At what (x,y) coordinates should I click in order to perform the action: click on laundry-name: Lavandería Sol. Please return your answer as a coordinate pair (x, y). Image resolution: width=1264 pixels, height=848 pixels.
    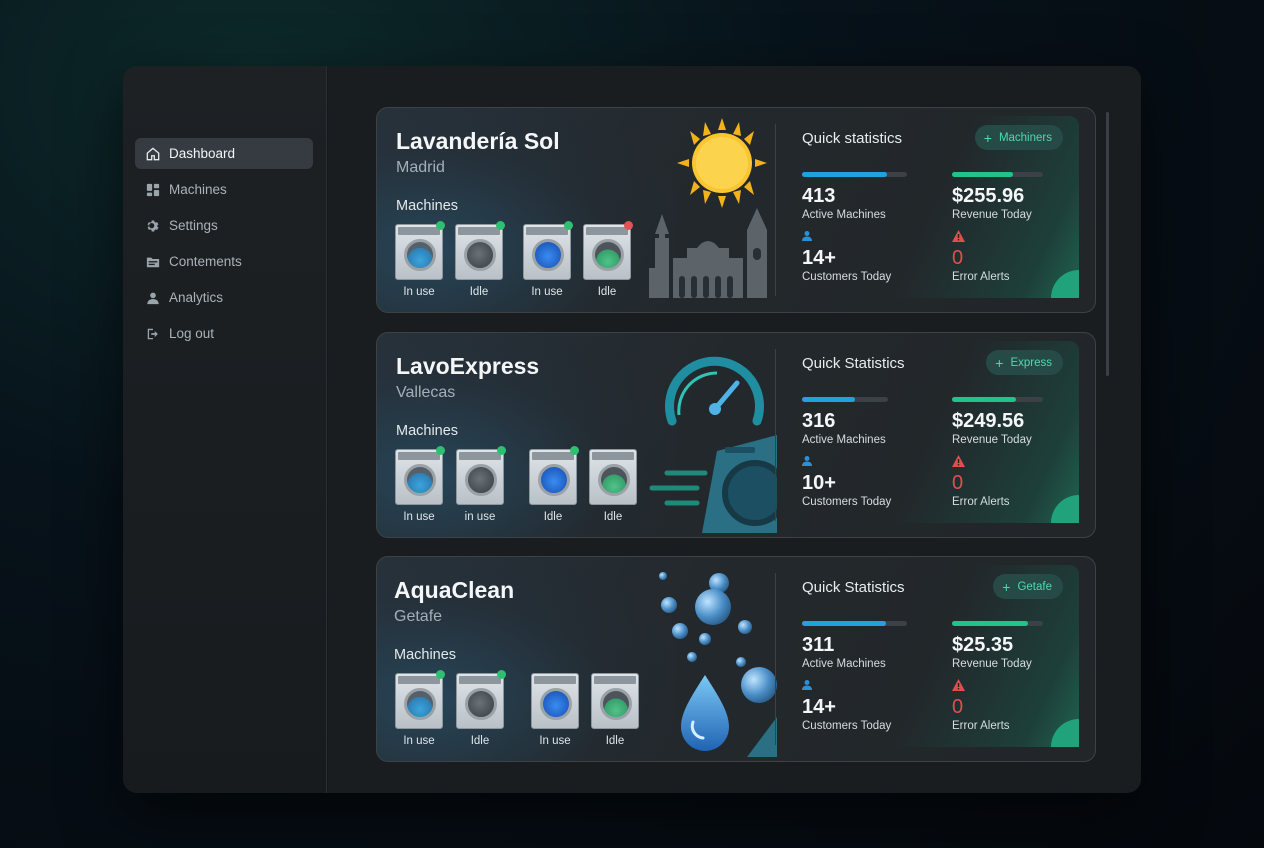
    Looking at the image, I should click on (478, 141).